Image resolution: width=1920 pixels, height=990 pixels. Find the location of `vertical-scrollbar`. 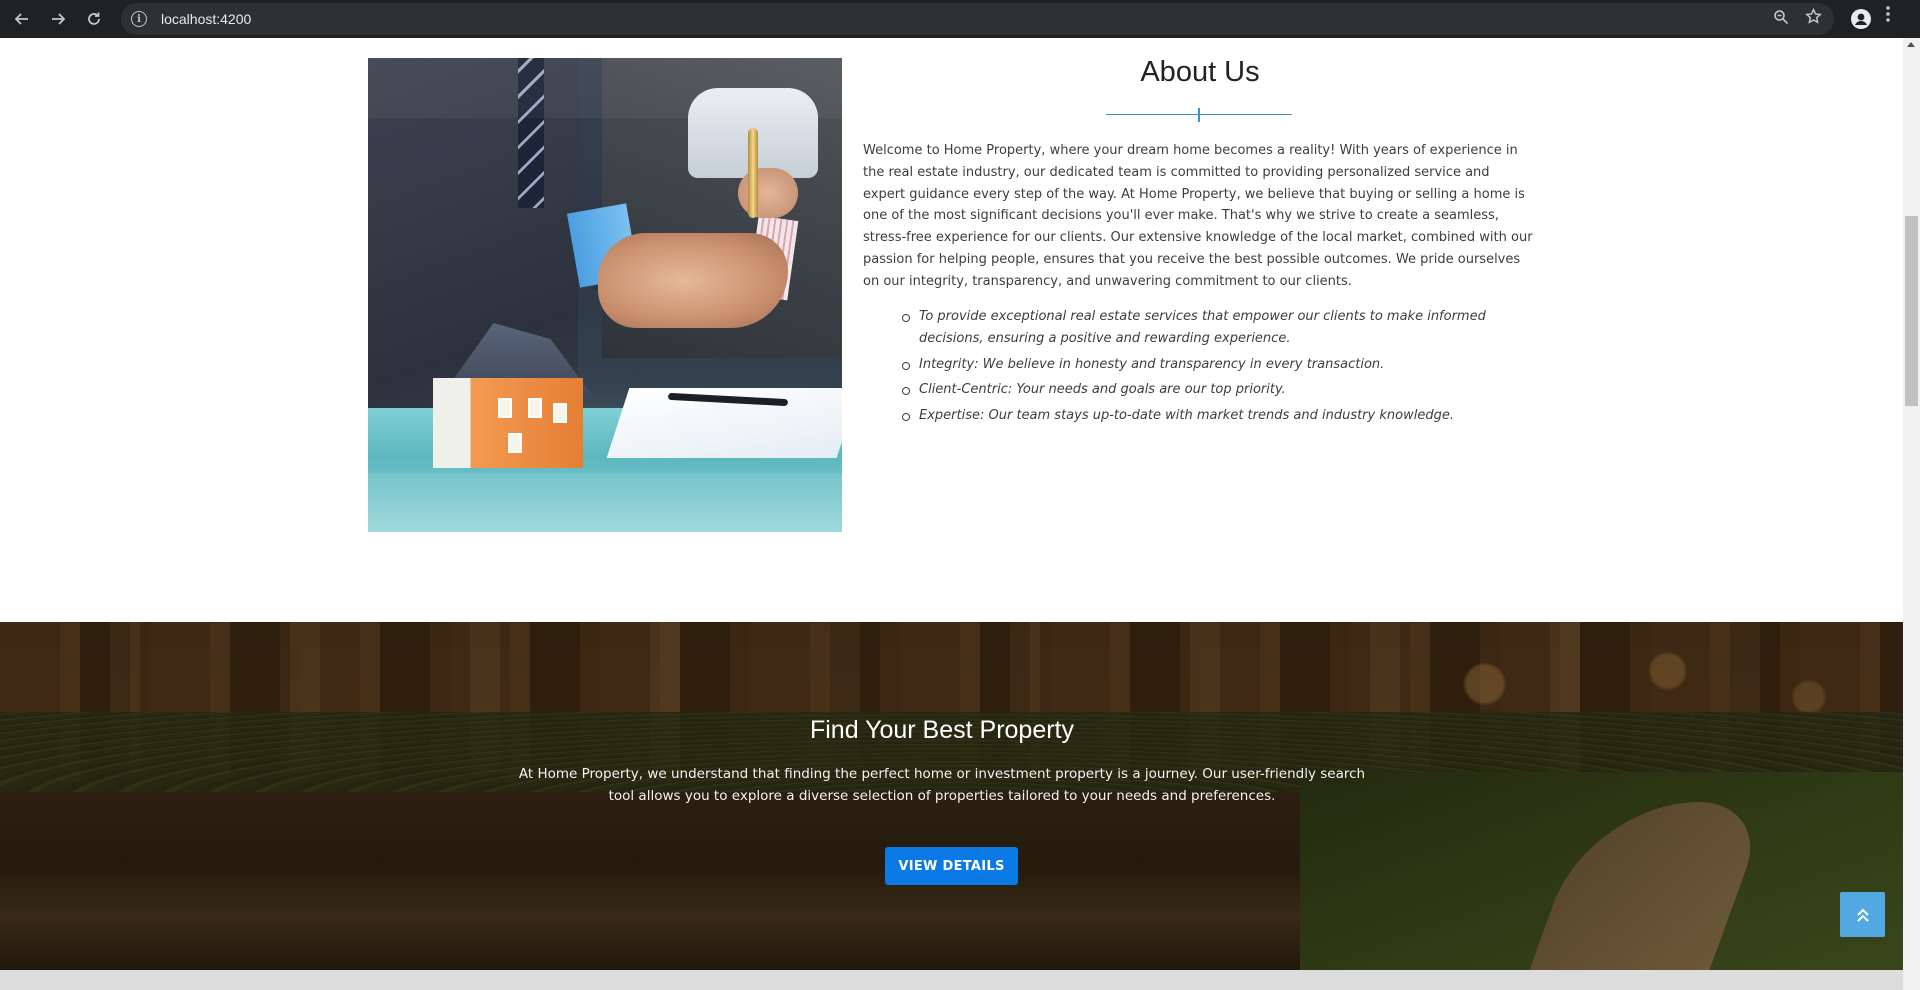

vertical-scrollbar is located at coordinates (1911, 514).